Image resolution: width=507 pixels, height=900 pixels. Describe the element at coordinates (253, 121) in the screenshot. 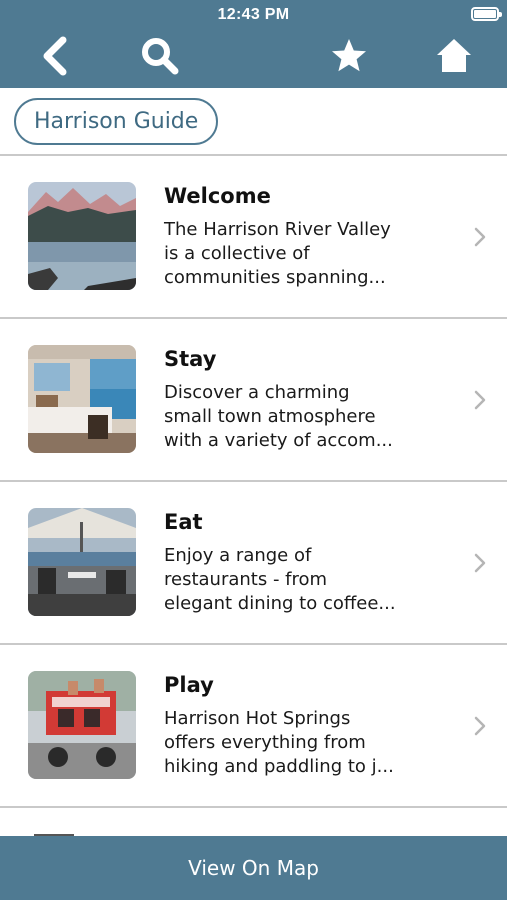

I see `guide-filter-row: Harrison Guide` at that location.